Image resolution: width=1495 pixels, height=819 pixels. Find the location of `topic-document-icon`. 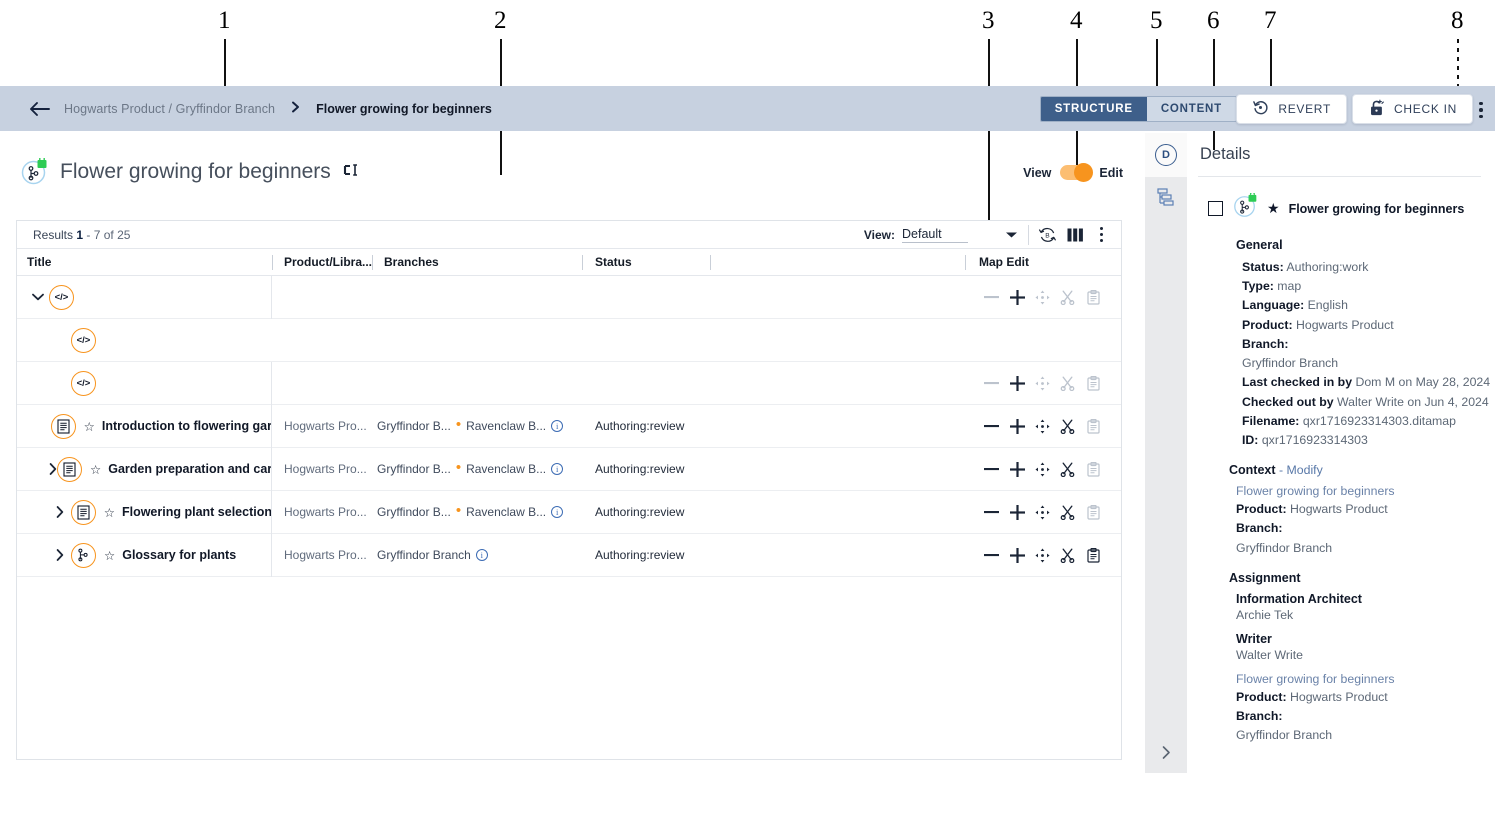

topic-document-icon is located at coordinates (63, 426).